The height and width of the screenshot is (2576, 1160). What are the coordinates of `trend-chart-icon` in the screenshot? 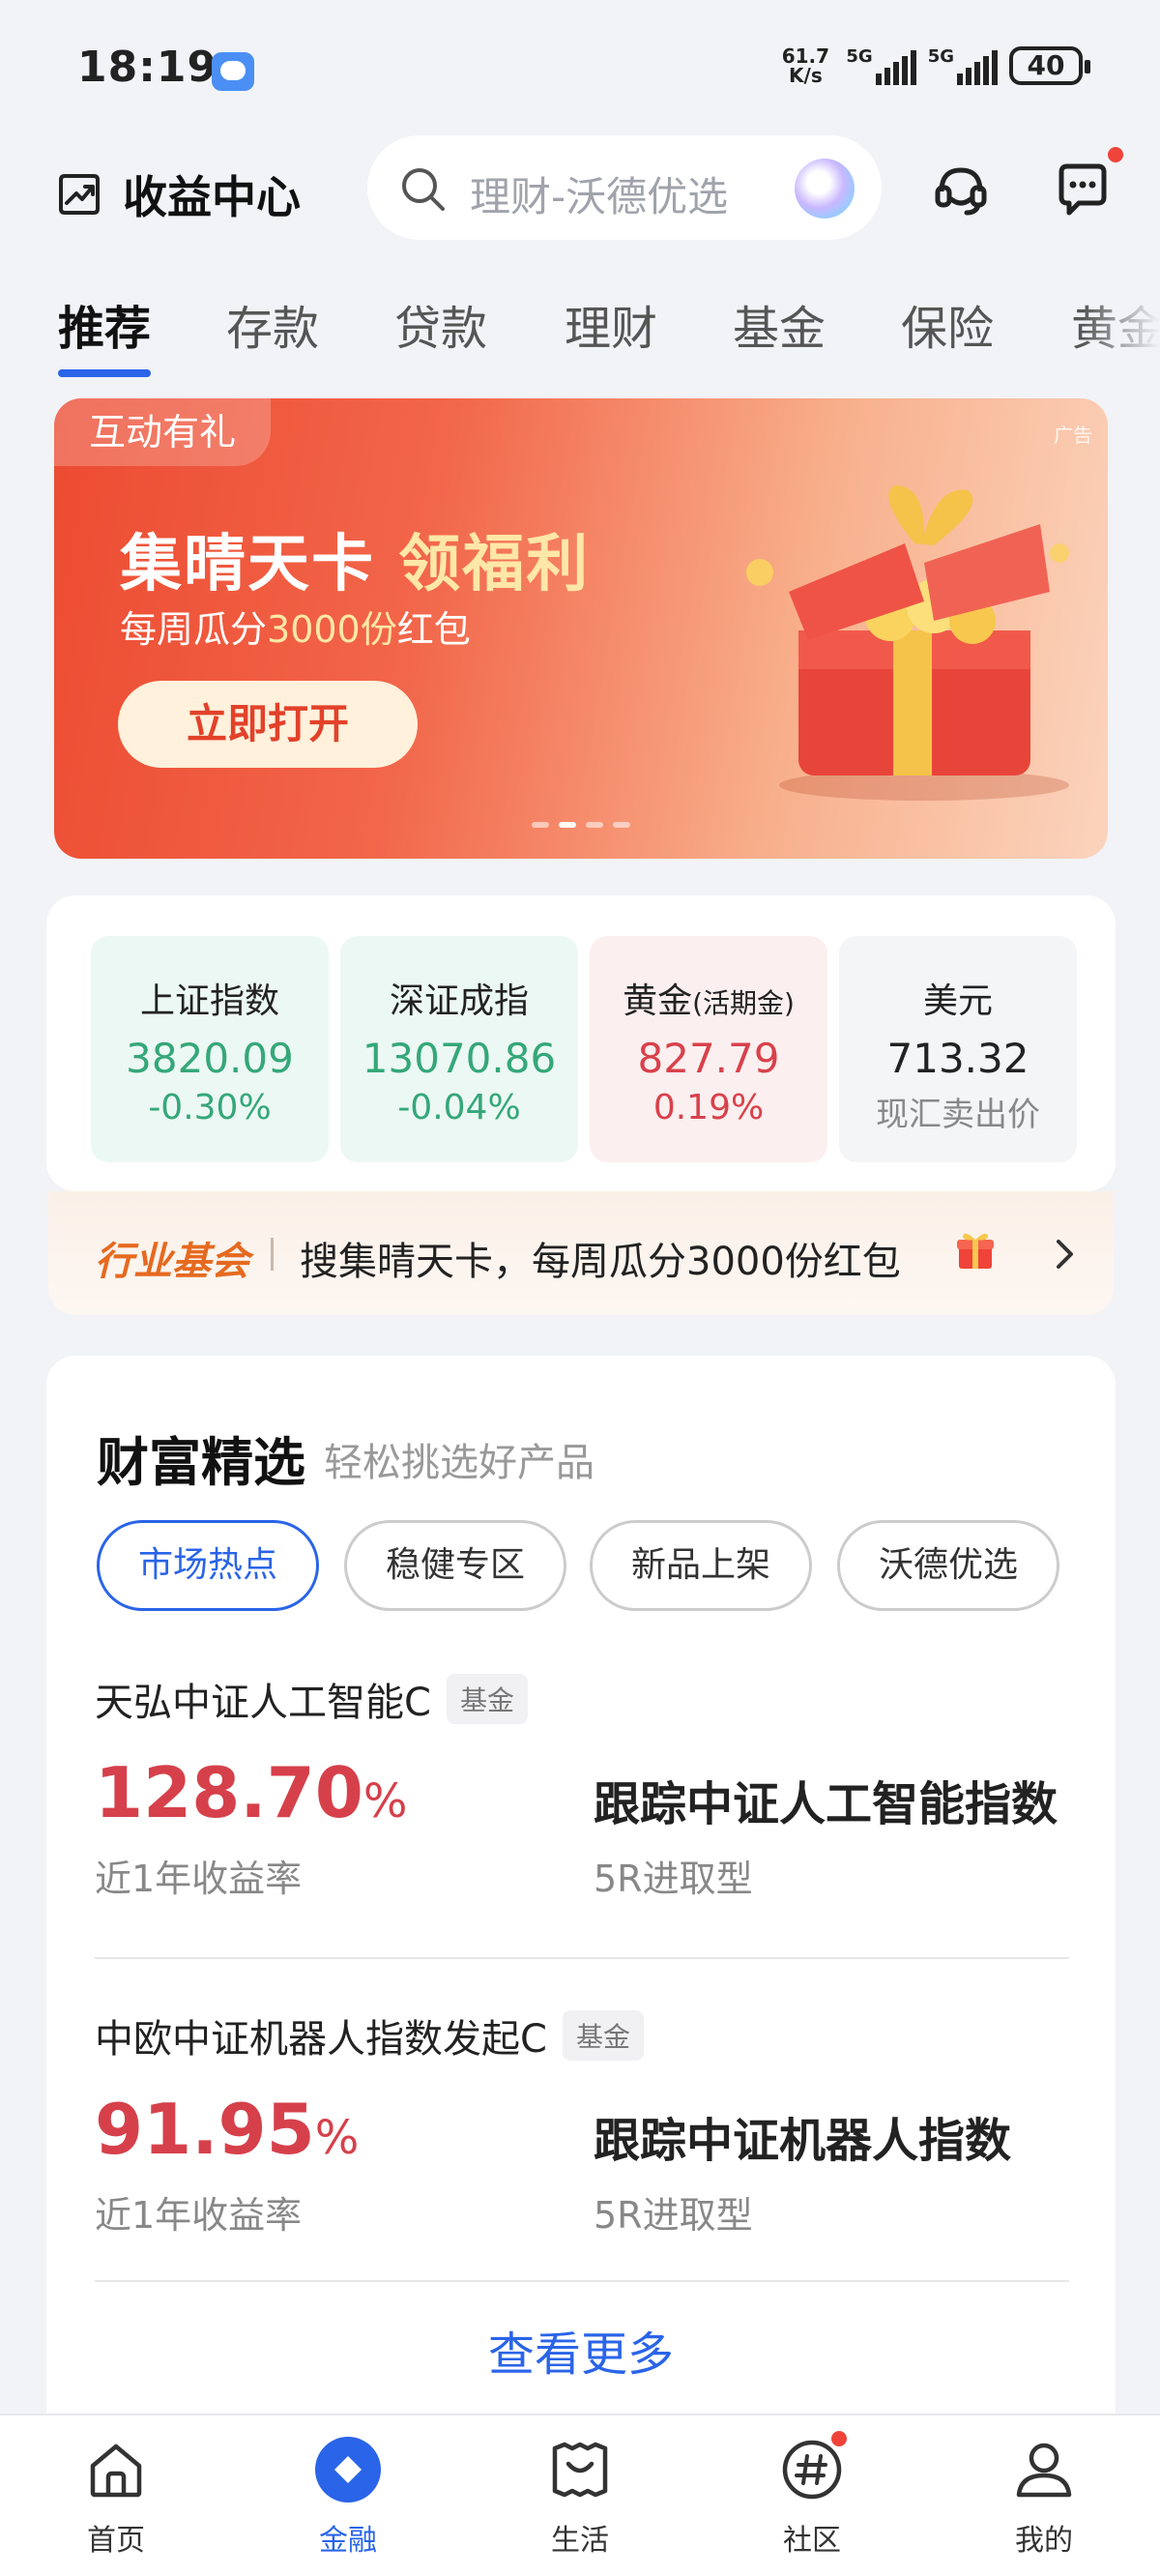 It's located at (80, 194).